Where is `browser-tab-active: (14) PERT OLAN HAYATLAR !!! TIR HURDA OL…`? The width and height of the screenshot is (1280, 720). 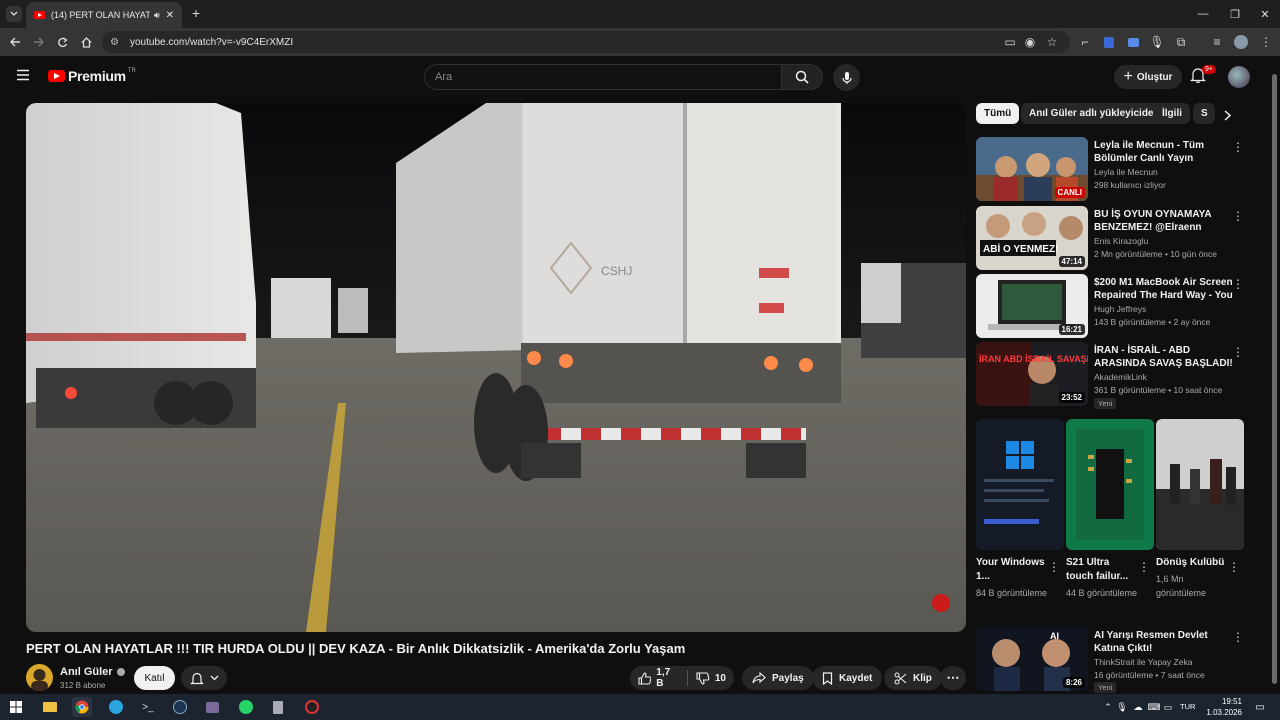 browser-tab-active: (14) PERT OLAN HAYATLAR !!! TIR HURDA OL… is located at coordinates (104, 15).